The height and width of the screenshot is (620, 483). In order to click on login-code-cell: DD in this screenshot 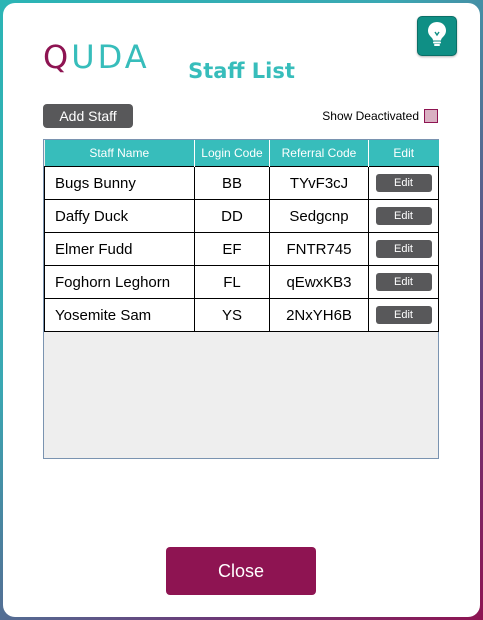, I will do `click(232, 216)`.